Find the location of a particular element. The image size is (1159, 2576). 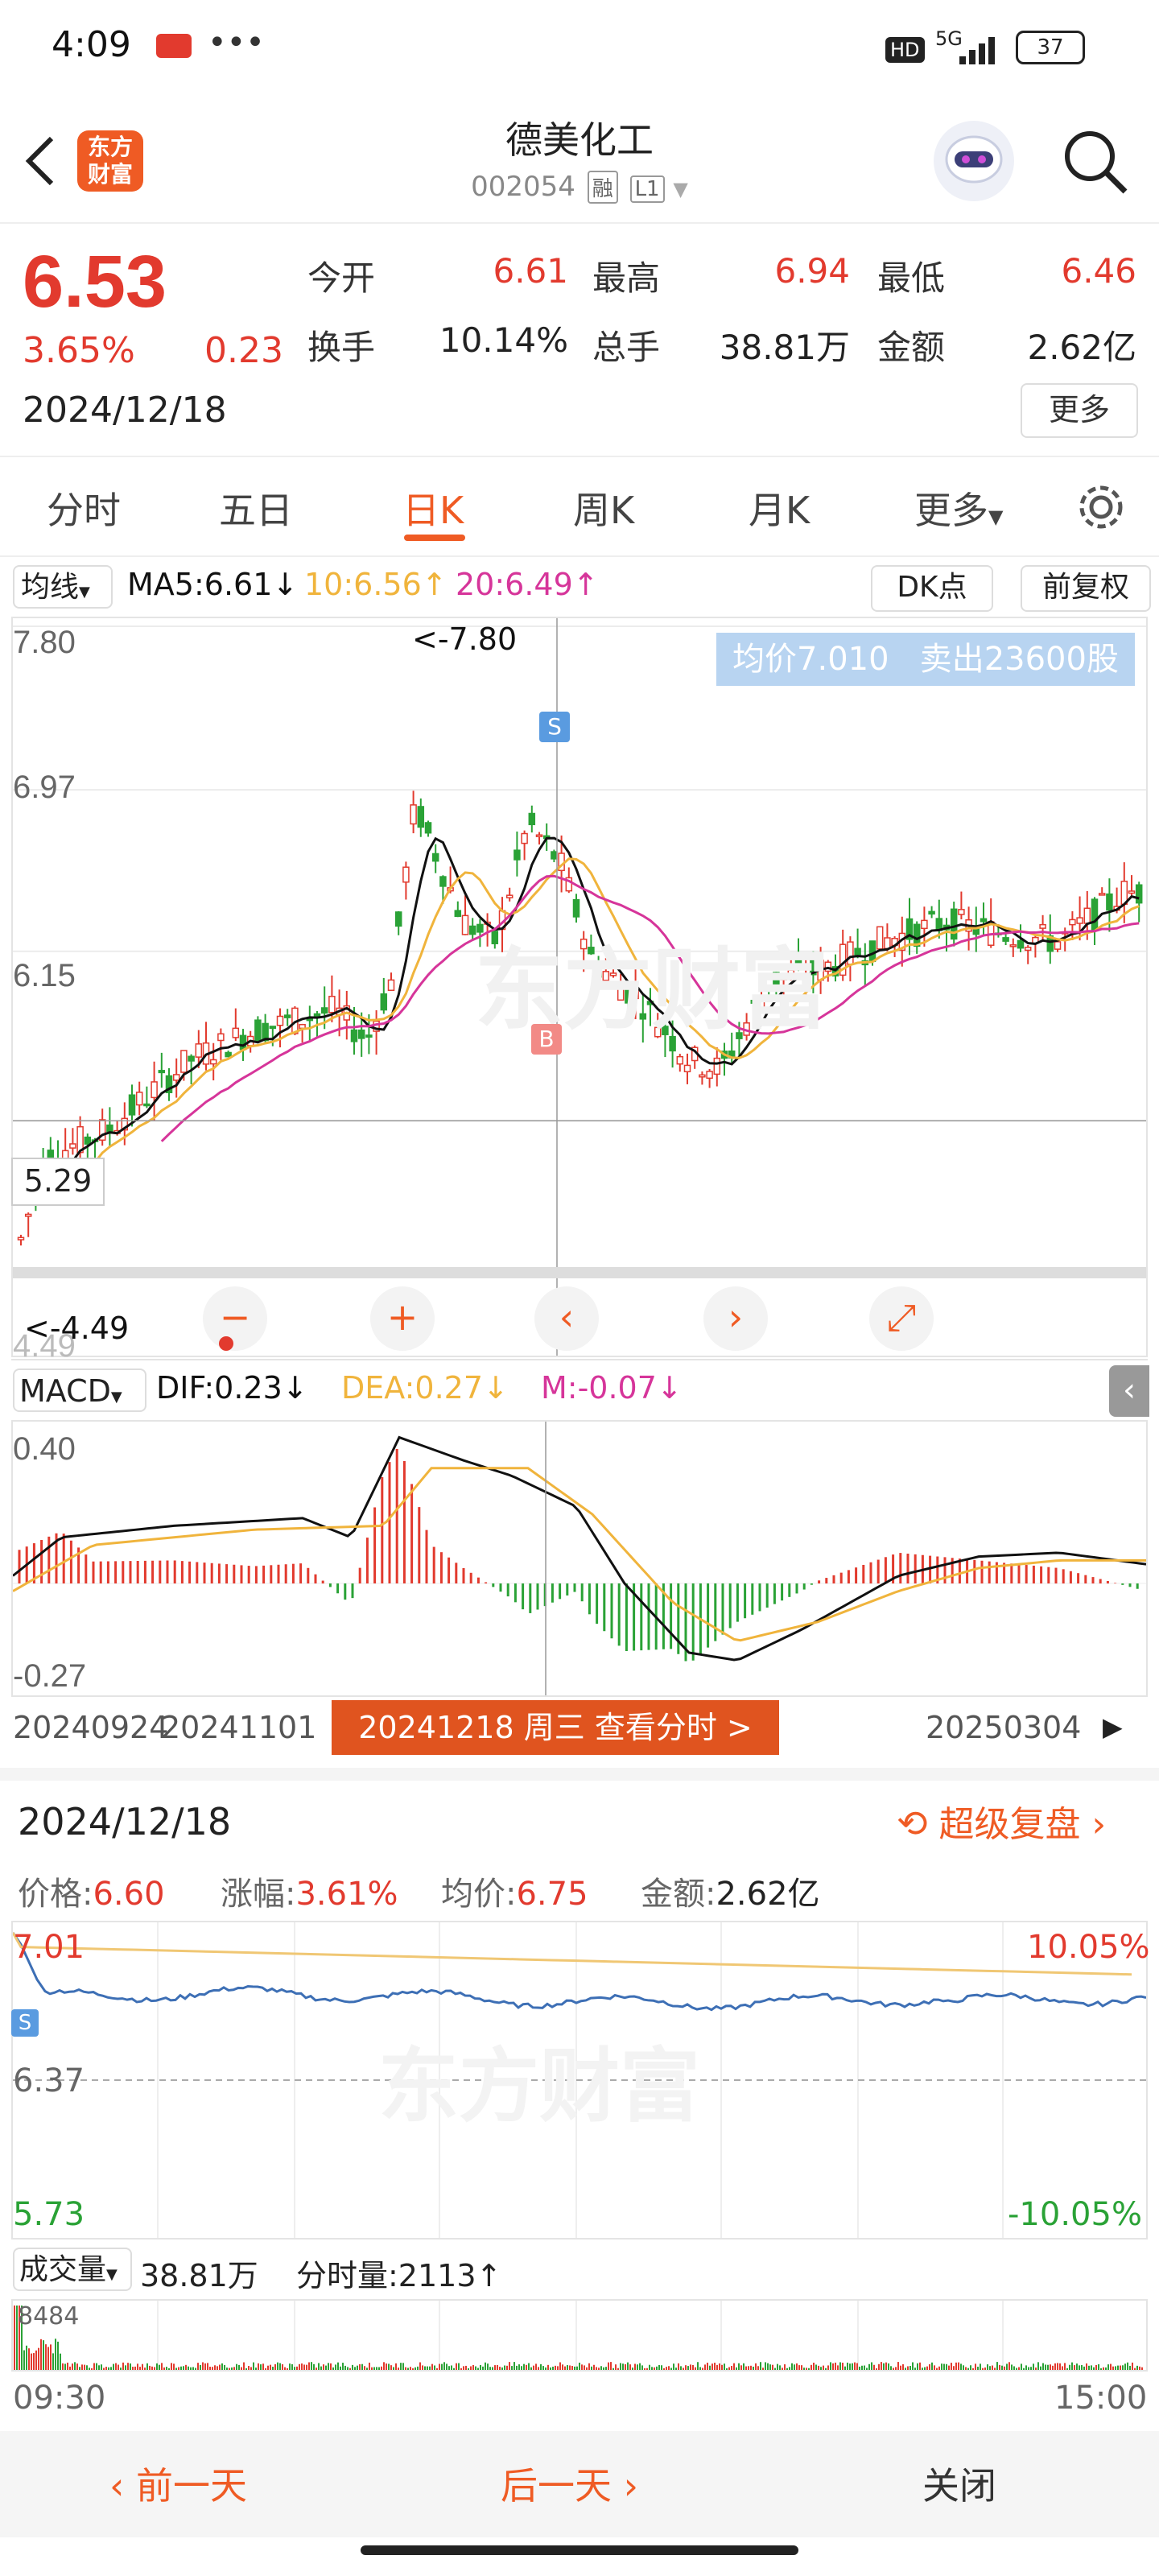

intraday-avg-value: 6.75 is located at coordinates (552, 1894).